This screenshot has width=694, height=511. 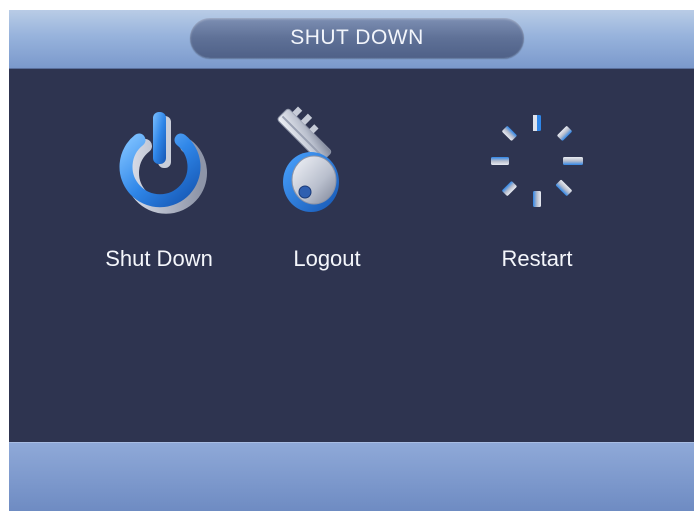 What do you see at coordinates (537, 258) in the screenshot?
I see `restart-label: Restart` at bounding box center [537, 258].